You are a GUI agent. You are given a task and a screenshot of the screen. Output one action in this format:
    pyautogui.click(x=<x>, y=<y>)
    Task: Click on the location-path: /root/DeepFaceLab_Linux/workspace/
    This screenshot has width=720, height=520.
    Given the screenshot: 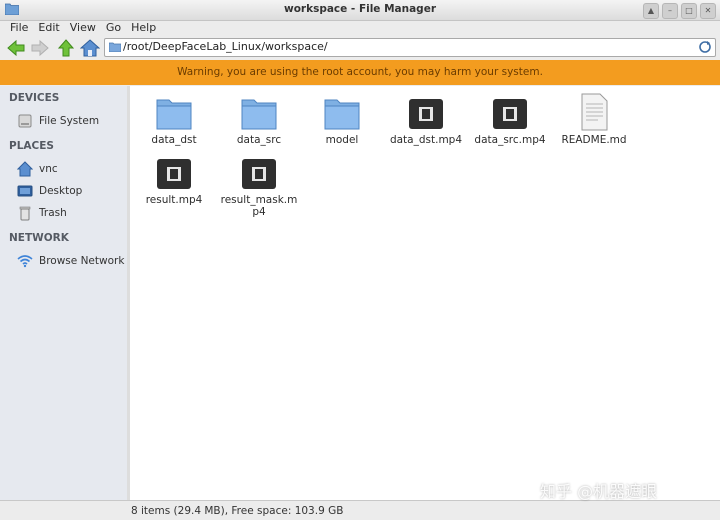 What is the action you would take?
    pyautogui.click(x=225, y=46)
    